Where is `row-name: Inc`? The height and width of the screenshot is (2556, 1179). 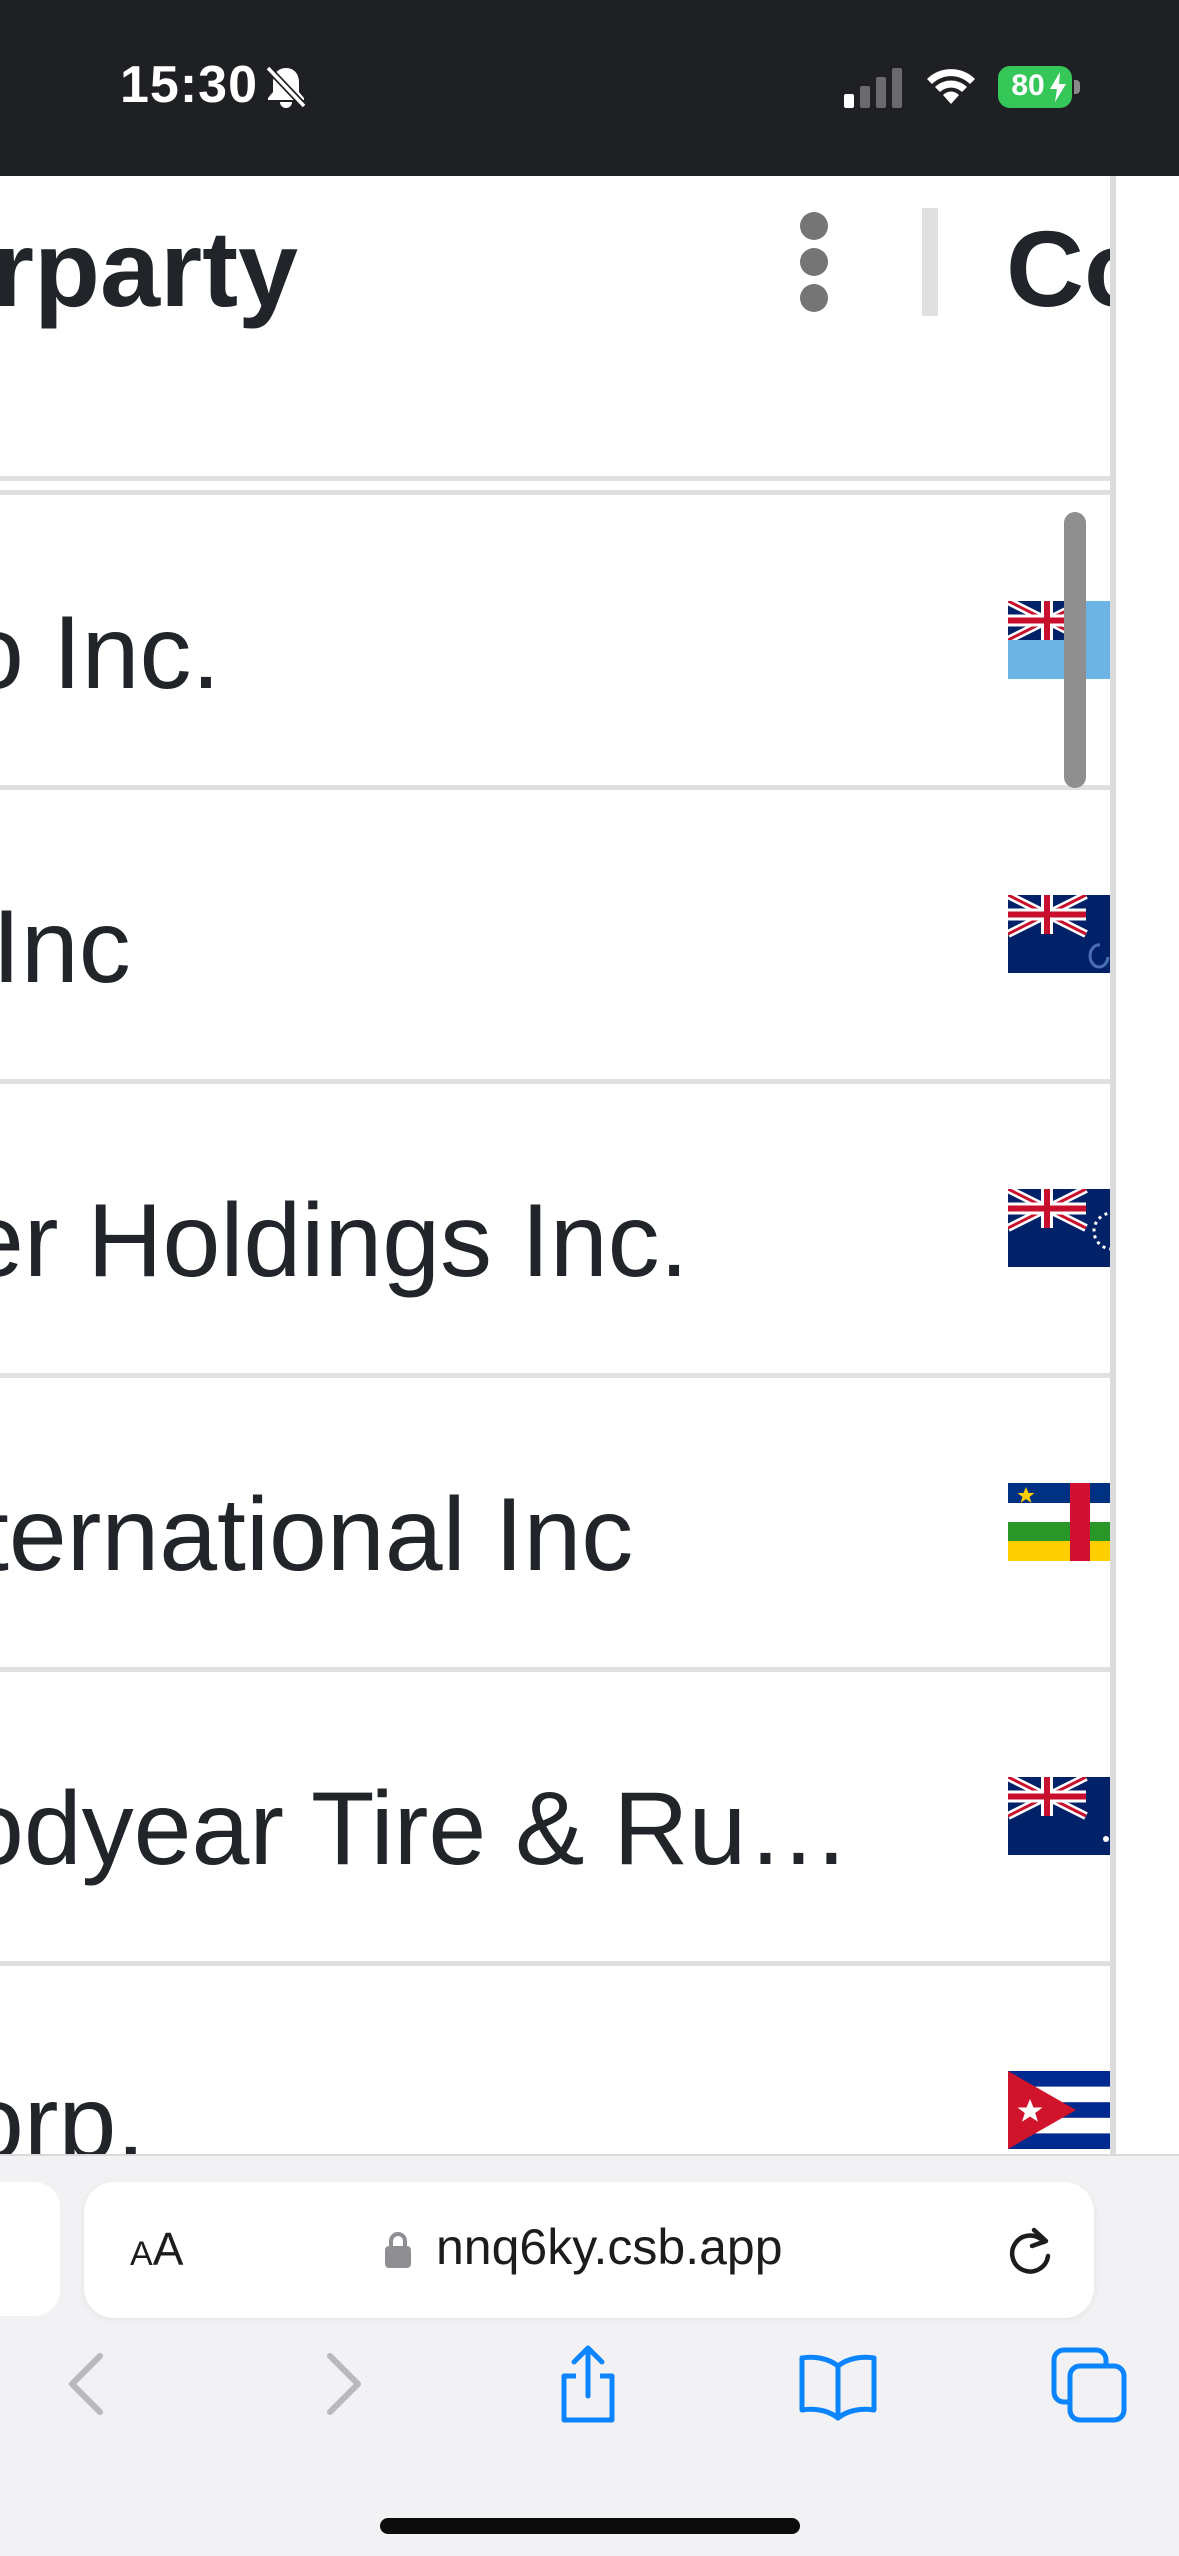 row-name: Inc is located at coordinates (65, 947).